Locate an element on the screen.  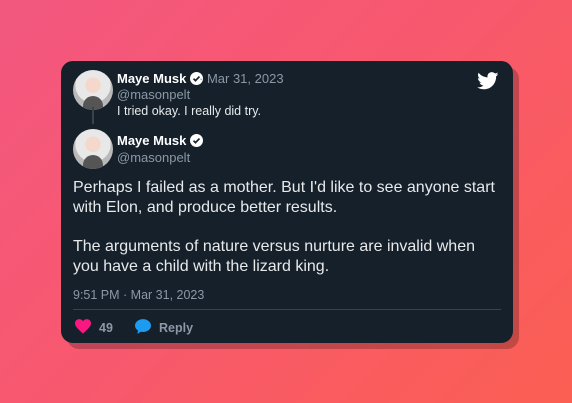
reply-button: Reply is located at coordinates (164, 328).